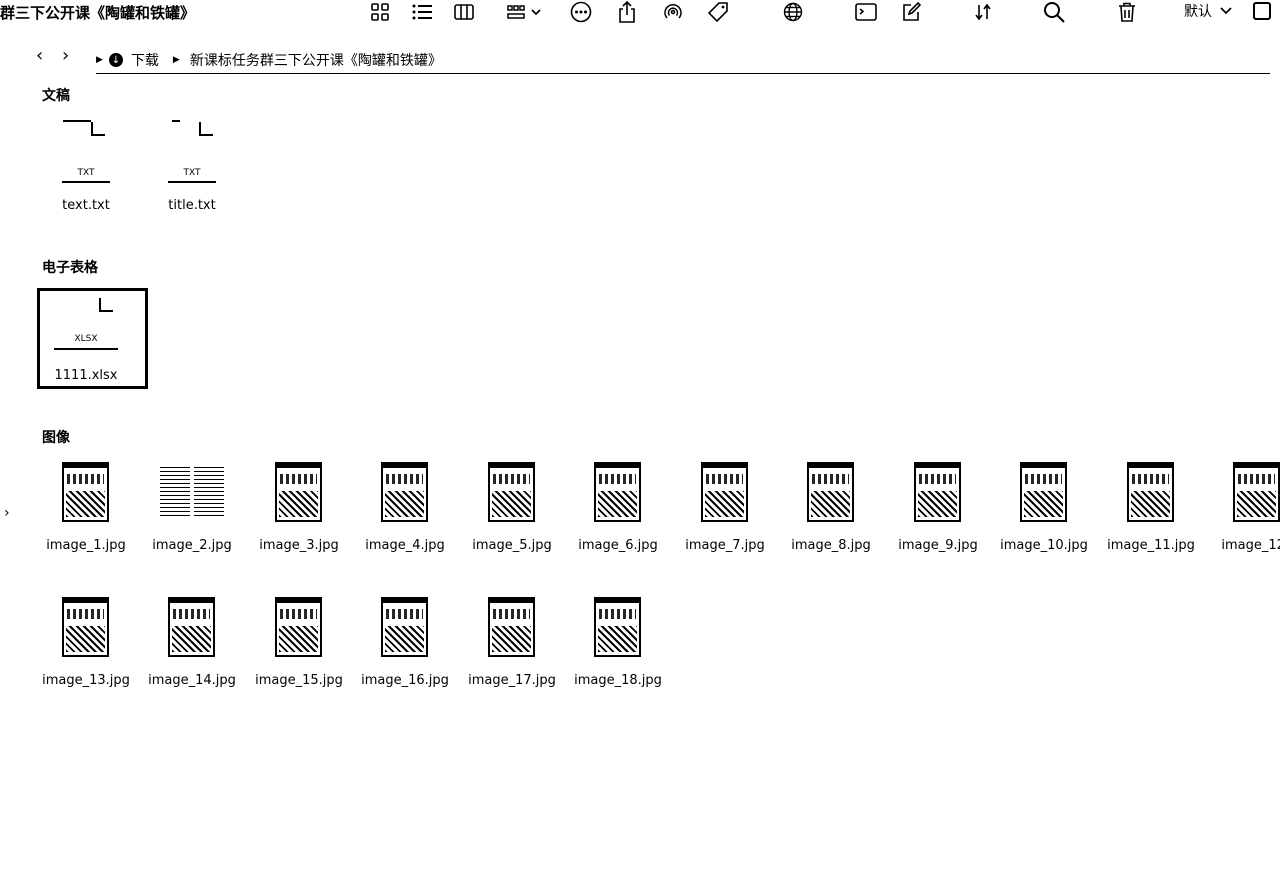 This screenshot has height=894, width=1280. What do you see at coordinates (627, 12) in the screenshot?
I see `share-icon` at bounding box center [627, 12].